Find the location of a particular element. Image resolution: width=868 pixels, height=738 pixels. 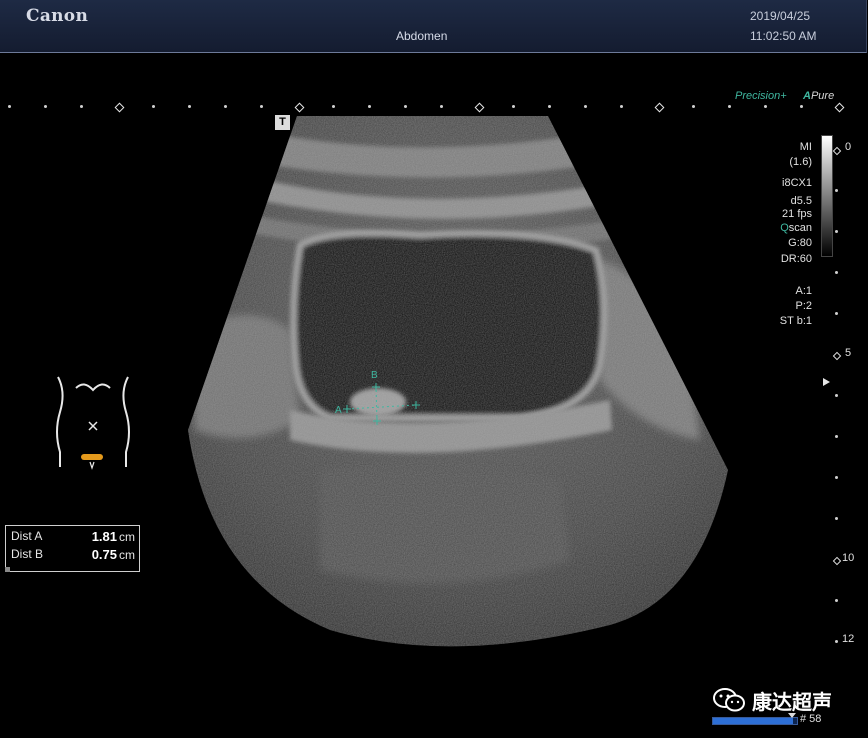

watermark-text: 康达超声 is located at coordinates (792, 702).